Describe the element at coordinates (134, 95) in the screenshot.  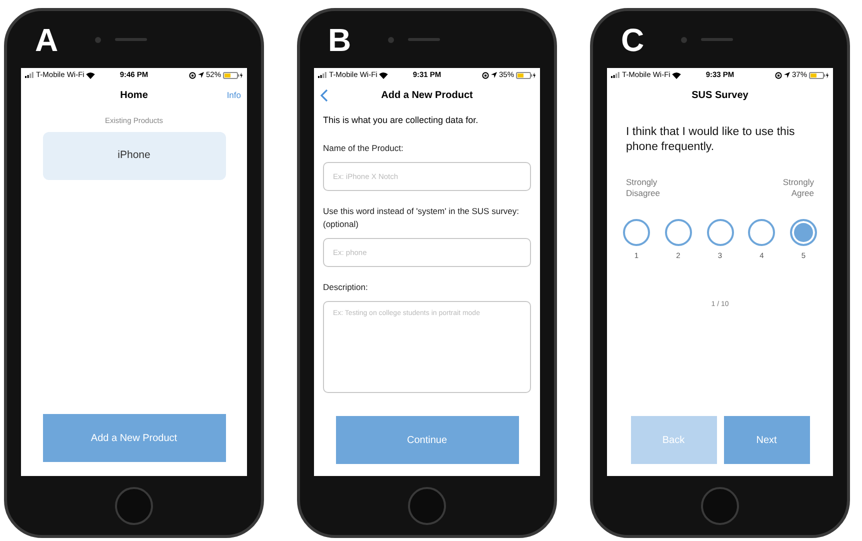
I see `screen-title: Home` at that location.